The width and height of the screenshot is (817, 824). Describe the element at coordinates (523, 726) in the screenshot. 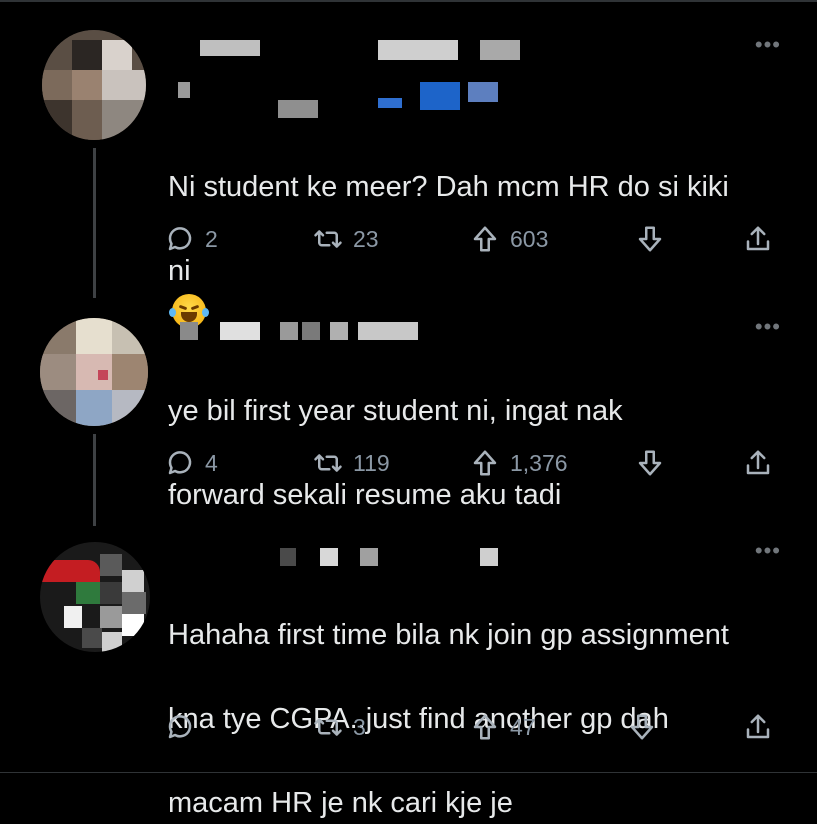

I see `upvote-count: 47` at that location.